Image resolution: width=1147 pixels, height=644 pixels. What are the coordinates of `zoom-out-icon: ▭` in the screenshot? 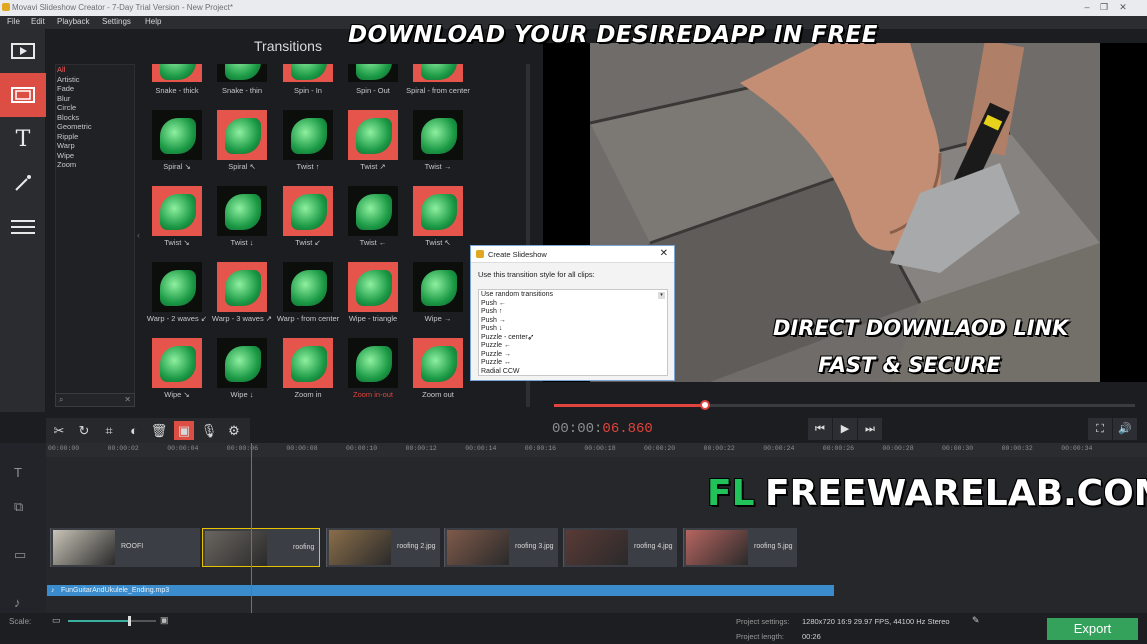 It's located at (56, 620).